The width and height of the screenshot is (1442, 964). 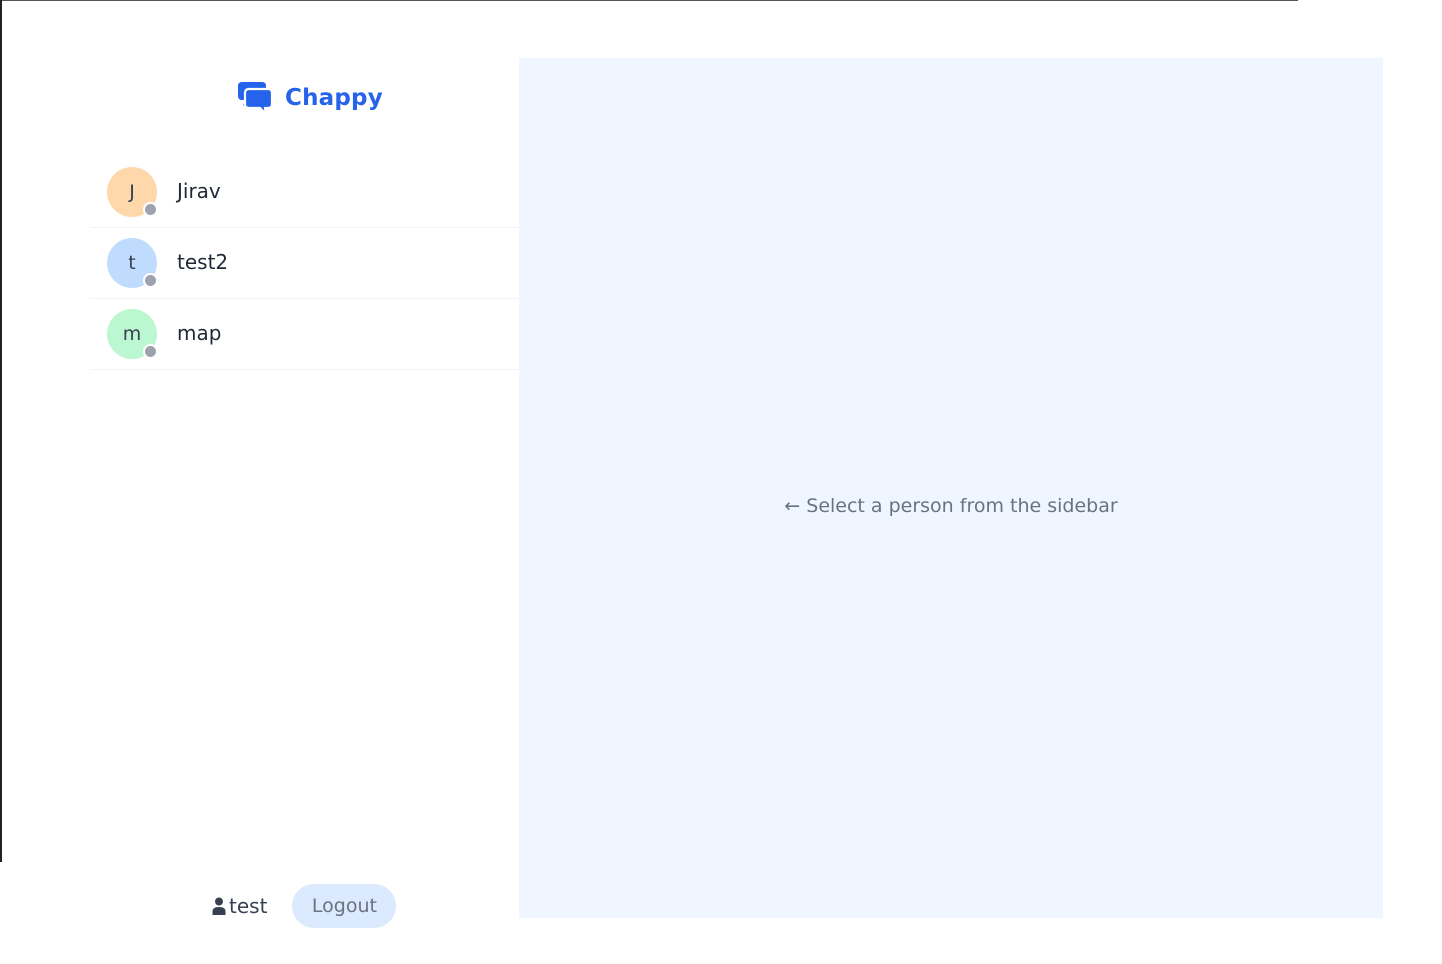 I want to click on contact-list: J Jirav t test2 m map, so click(x=304, y=263).